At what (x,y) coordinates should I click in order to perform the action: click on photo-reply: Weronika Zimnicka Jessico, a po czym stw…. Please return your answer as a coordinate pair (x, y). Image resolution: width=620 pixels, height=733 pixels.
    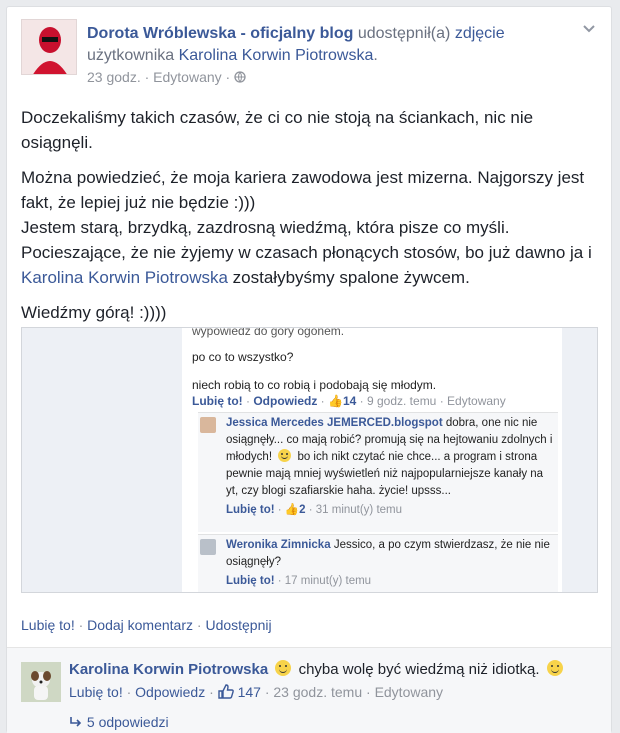
    Looking at the image, I should click on (378, 563).